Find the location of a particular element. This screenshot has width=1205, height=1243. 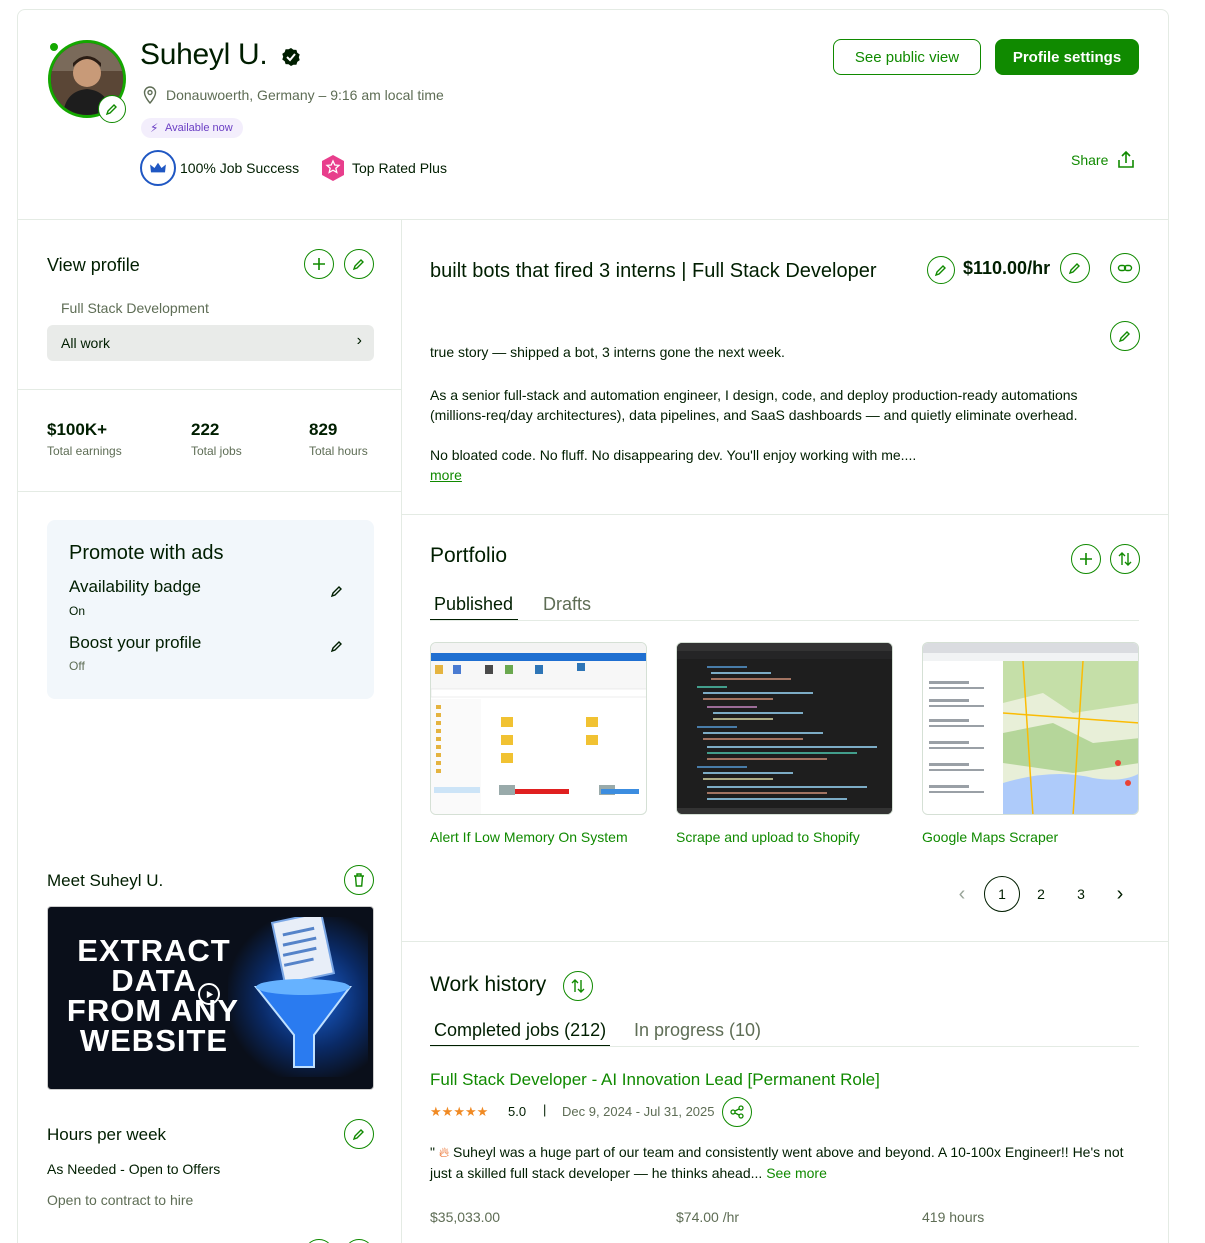

job-rating-value: 5.0 is located at coordinates (517, 1111).